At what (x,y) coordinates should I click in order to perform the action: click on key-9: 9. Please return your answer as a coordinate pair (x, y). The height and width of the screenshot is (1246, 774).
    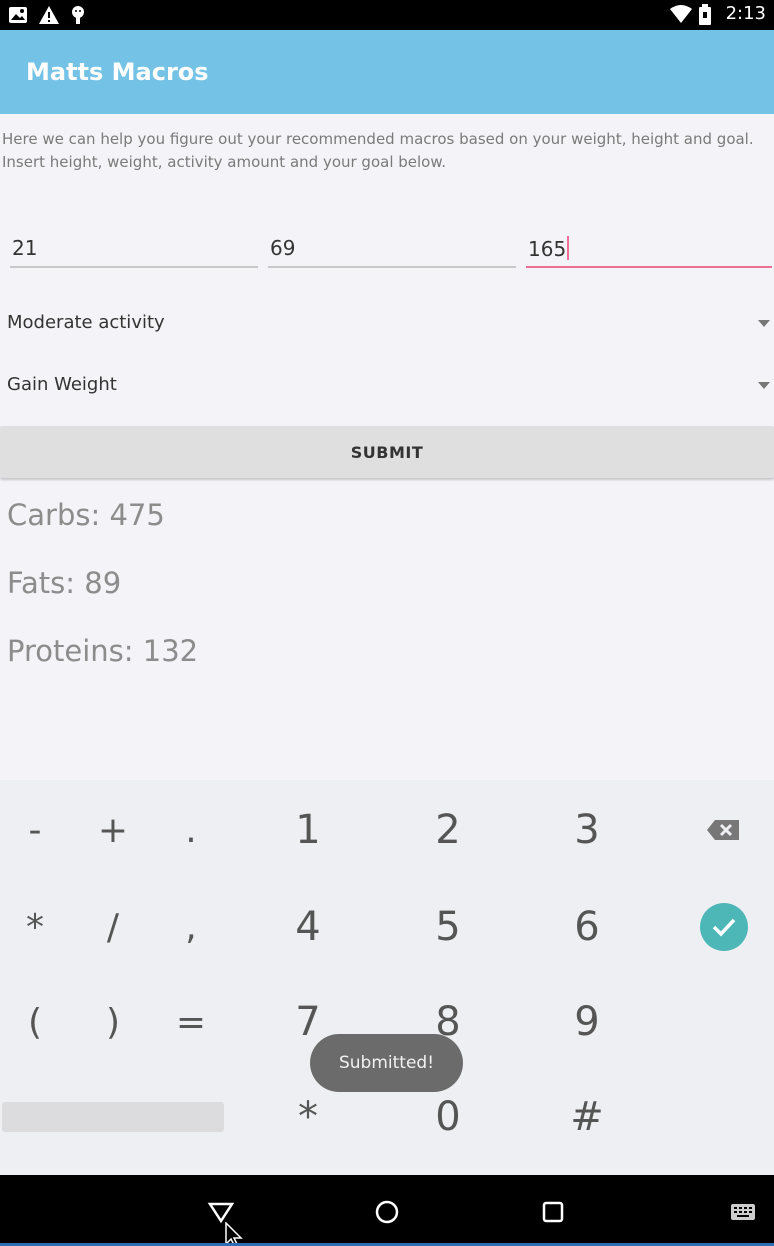
    Looking at the image, I should click on (587, 1022).